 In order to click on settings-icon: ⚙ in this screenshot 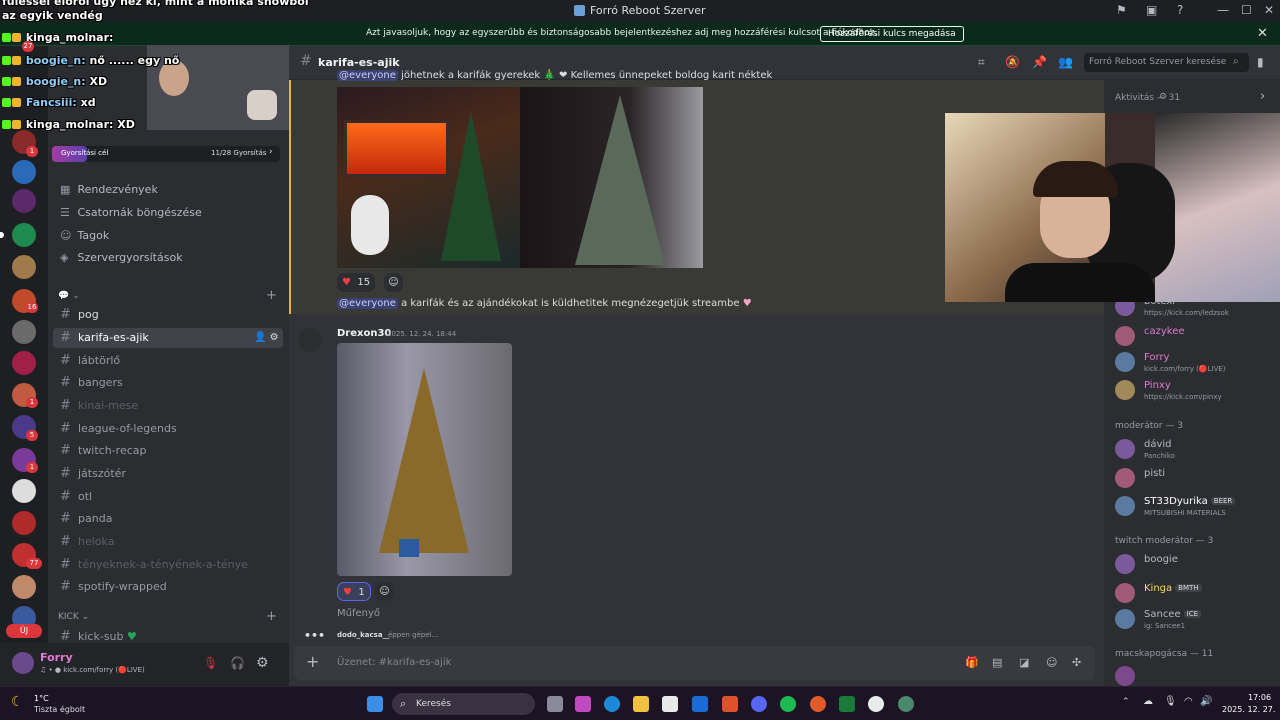, I will do `click(262, 663)`.